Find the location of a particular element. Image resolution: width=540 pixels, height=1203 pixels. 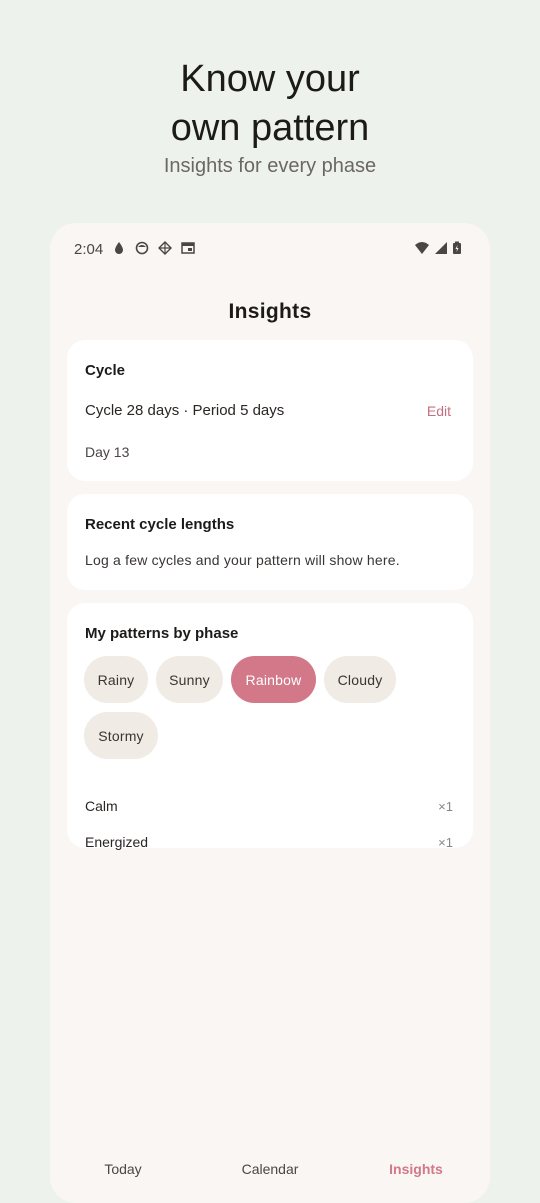

chip-rainy: Rainy is located at coordinates (116, 679).